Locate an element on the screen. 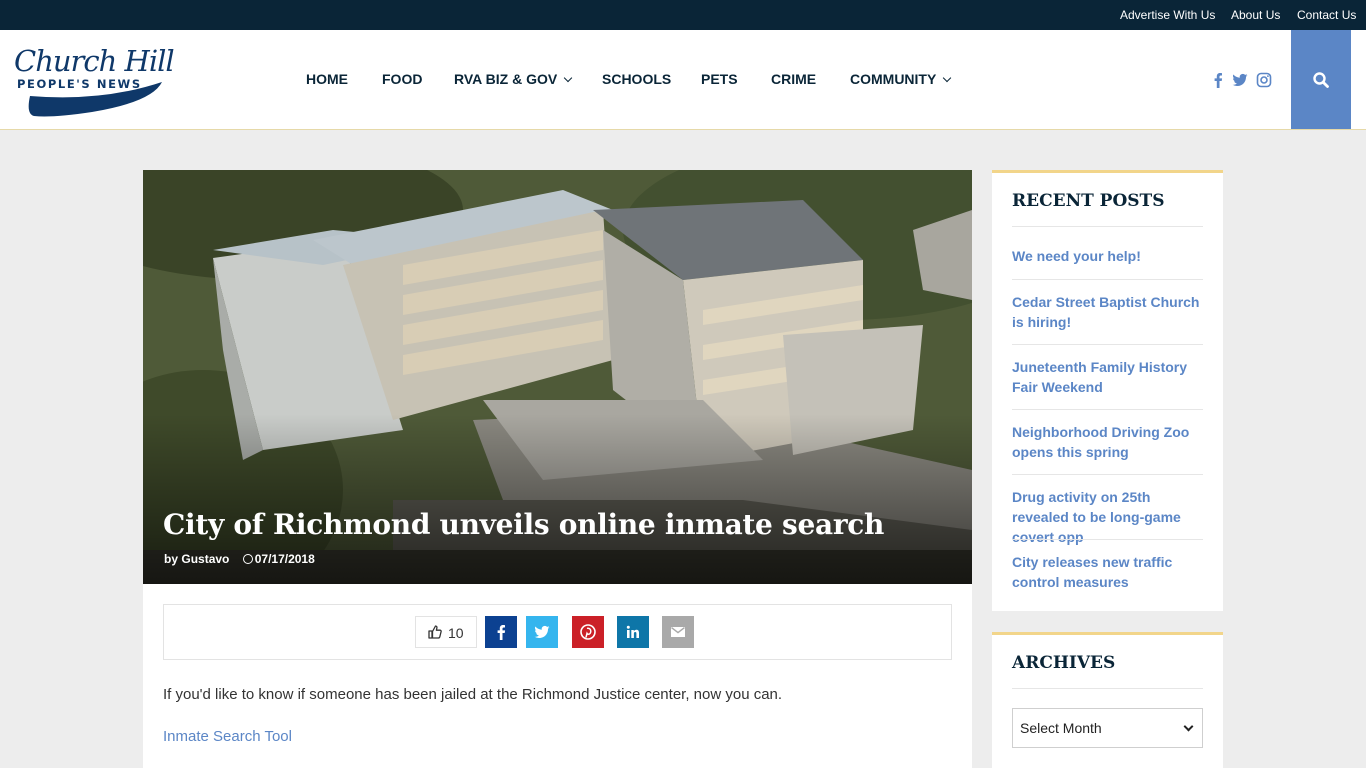 Image resolution: width=1366 pixels, height=768 pixels. nav-food: FOOD is located at coordinates (402, 79).